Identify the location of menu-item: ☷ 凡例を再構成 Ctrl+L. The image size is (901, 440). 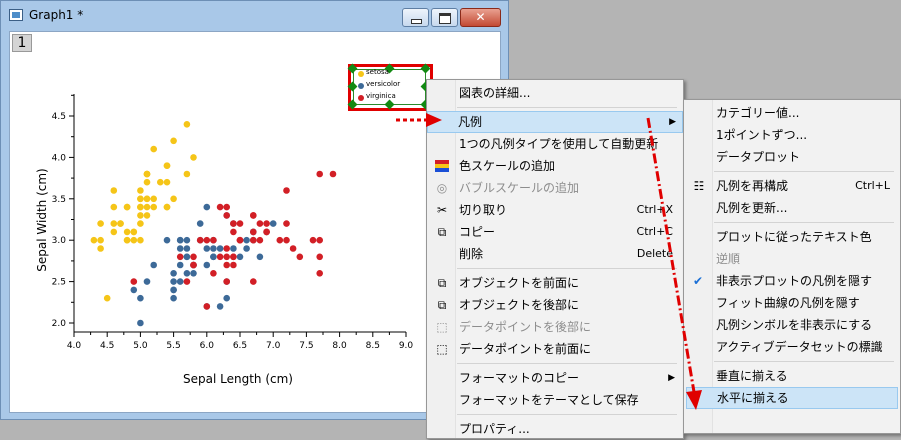
(792, 186).